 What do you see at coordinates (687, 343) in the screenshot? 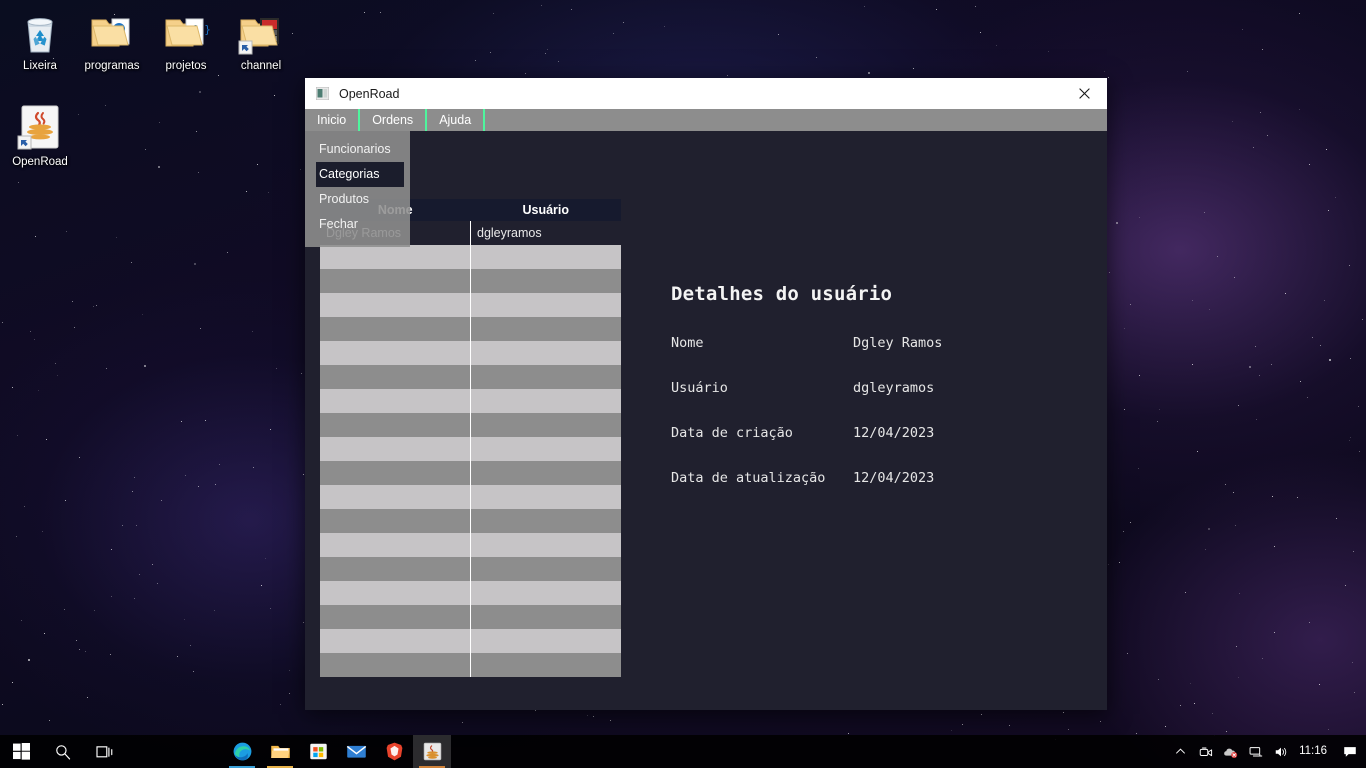
I see `detail-key: Nome` at bounding box center [687, 343].